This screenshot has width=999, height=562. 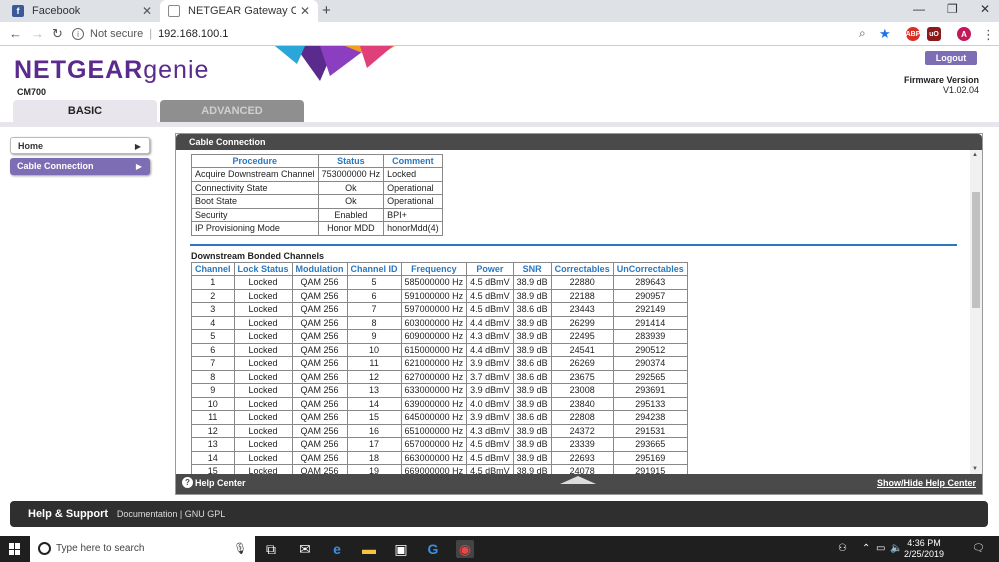 What do you see at coordinates (82, 11) in the screenshot?
I see `browser-tab-facebook: f Facebook ✕` at bounding box center [82, 11].